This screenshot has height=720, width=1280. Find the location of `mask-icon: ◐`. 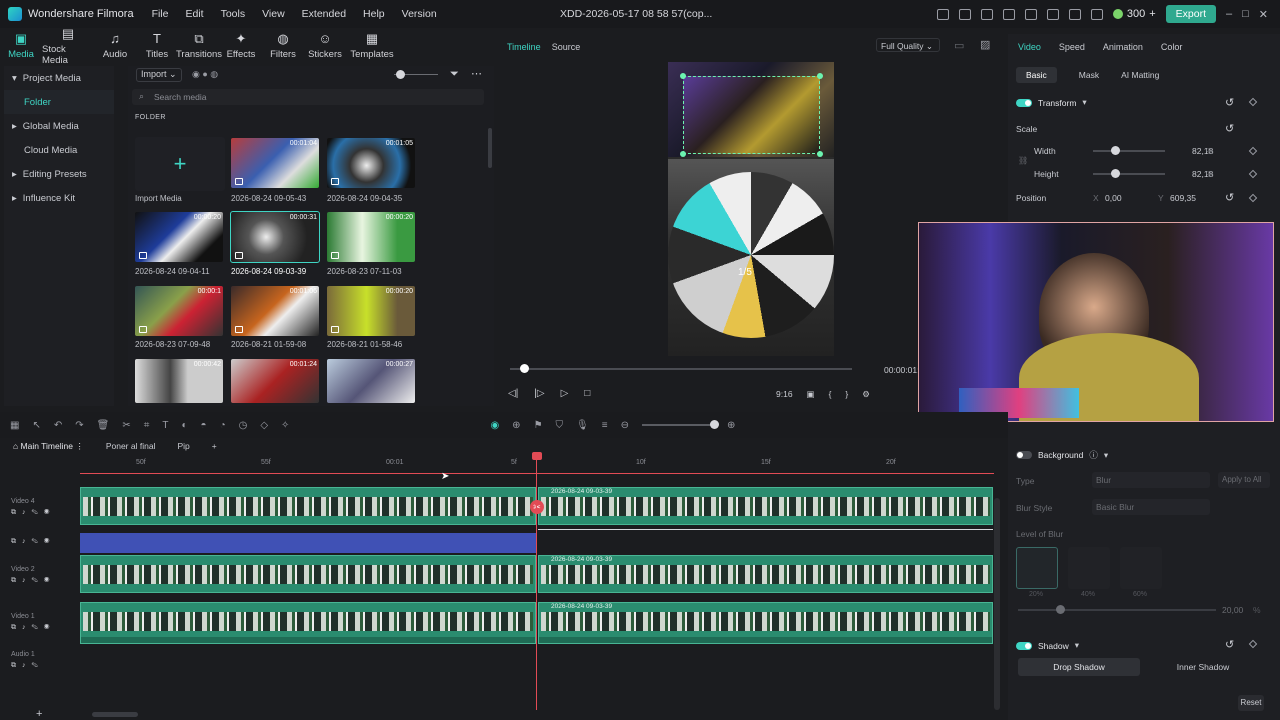

mask-icon: ◐ is located at coordinates (184, 425).